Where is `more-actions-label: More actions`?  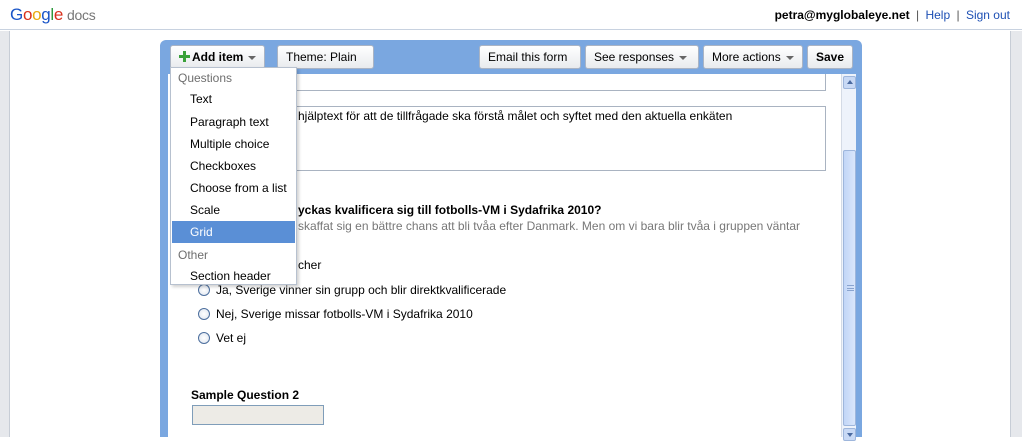
more-actions-label: More actions is located at coordinates (746, 57).